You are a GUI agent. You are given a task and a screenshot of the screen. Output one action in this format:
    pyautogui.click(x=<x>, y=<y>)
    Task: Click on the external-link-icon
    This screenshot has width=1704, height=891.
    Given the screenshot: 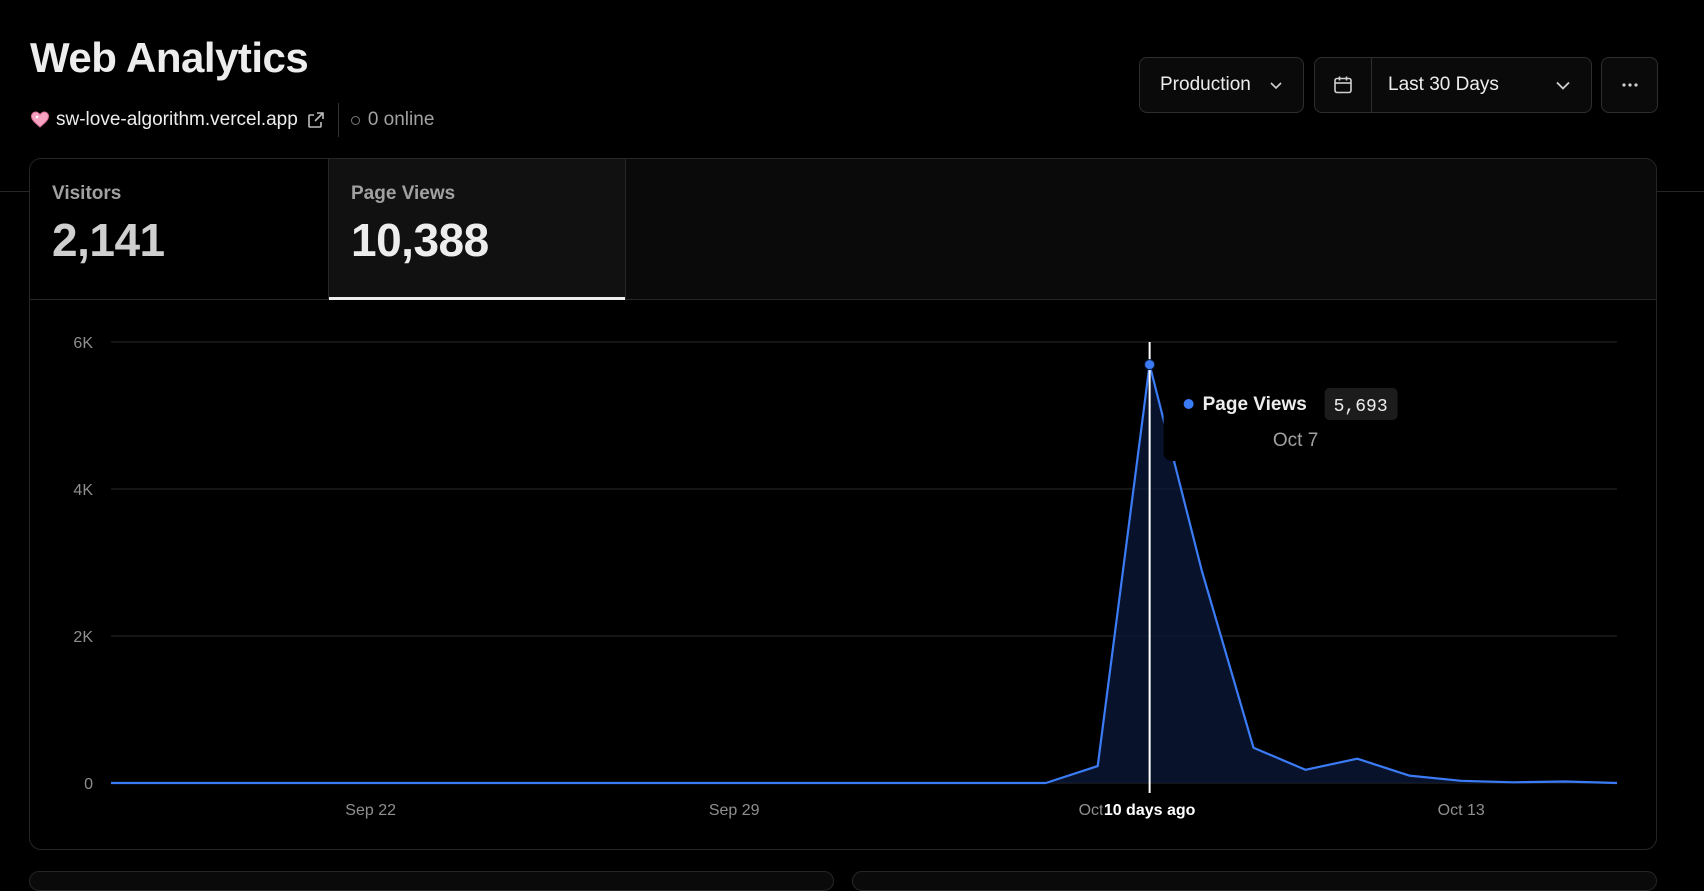 What is the action you would take?
    pyautogui.click(x=316, y=120)
    